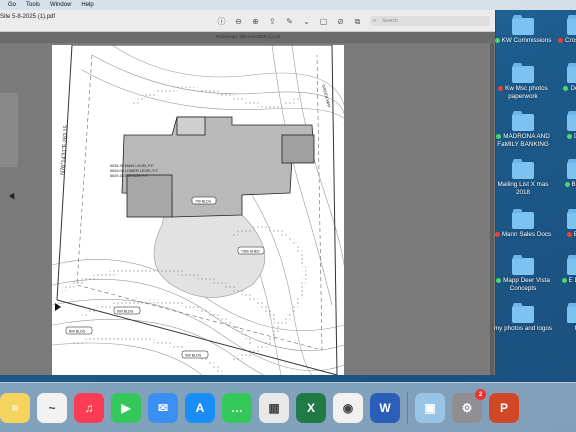 The height and width of the screenshot is (432, 576). I want to click on desktop-folder-icon: Kw Msc photos paperwork, so click(523, 82).